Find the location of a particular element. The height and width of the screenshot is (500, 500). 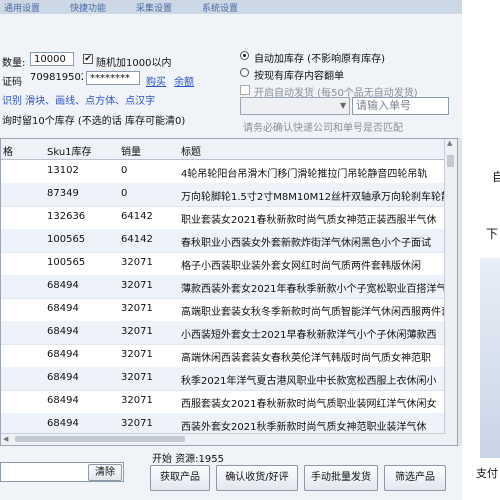

chevron-down-icon: ▼ is located at coordinates (343, 105).